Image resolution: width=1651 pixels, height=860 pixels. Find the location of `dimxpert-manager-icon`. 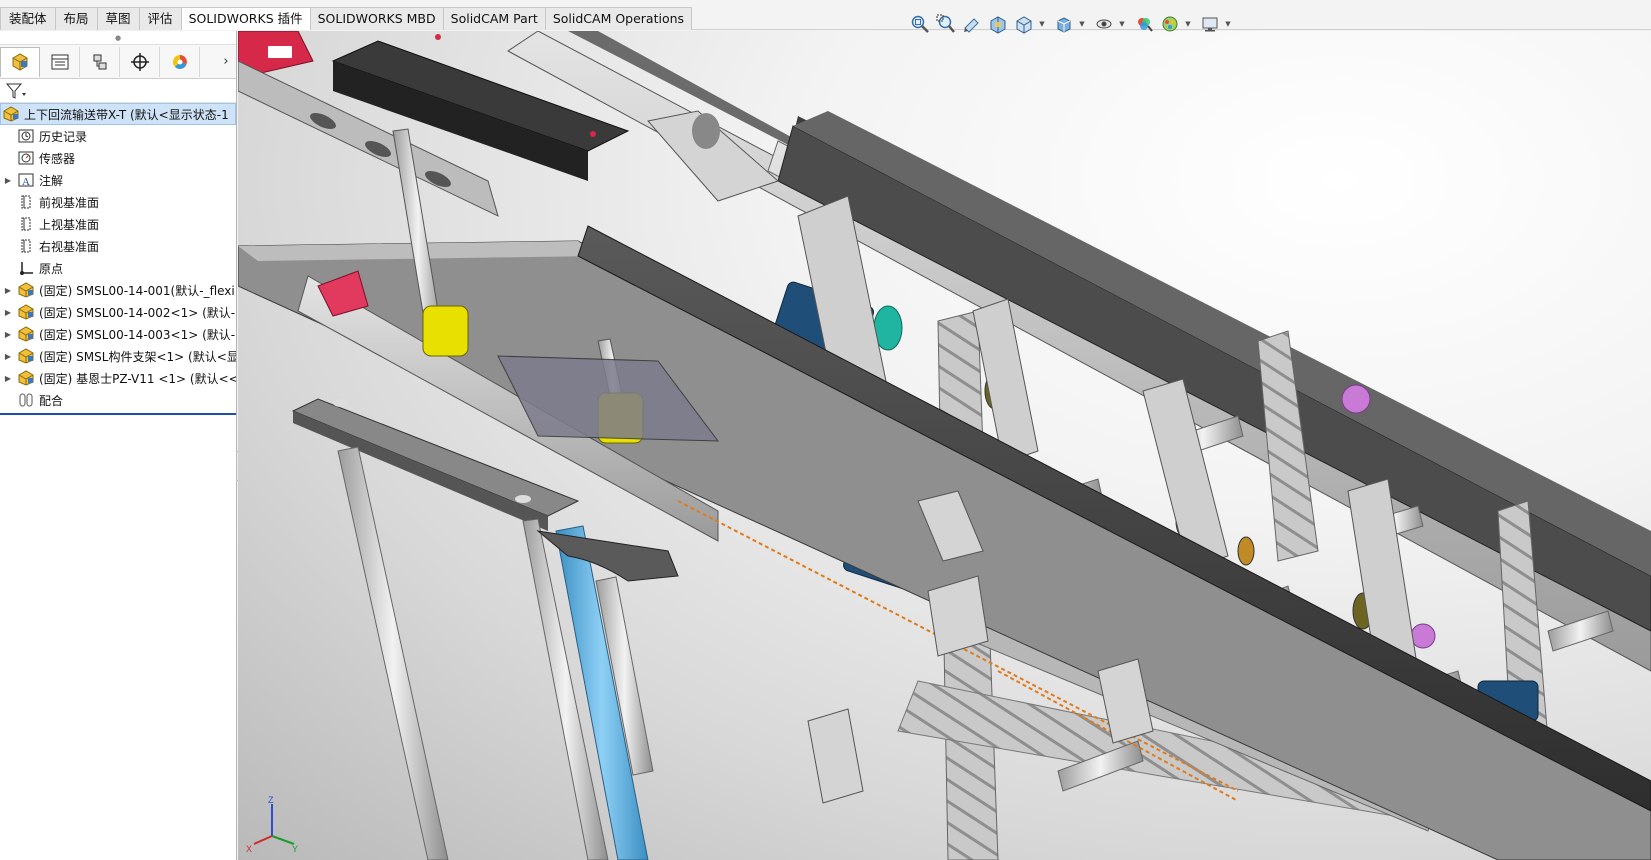

dimxpert-manager-icon is located at coordinates (140, 61).